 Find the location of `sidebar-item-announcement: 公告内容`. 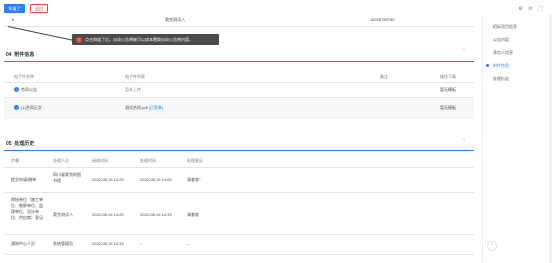

sidebar-item-announcement: 公告内容 is located at coordinates (501, 40).